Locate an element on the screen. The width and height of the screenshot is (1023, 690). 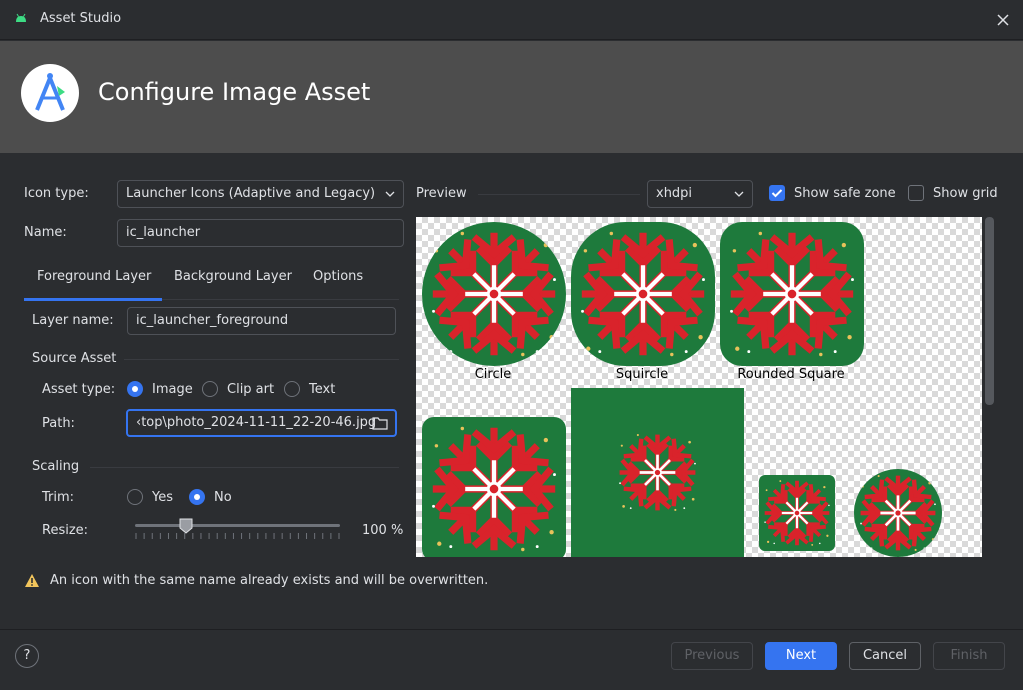
path-label: Path: is located at coordinates (58, 423).